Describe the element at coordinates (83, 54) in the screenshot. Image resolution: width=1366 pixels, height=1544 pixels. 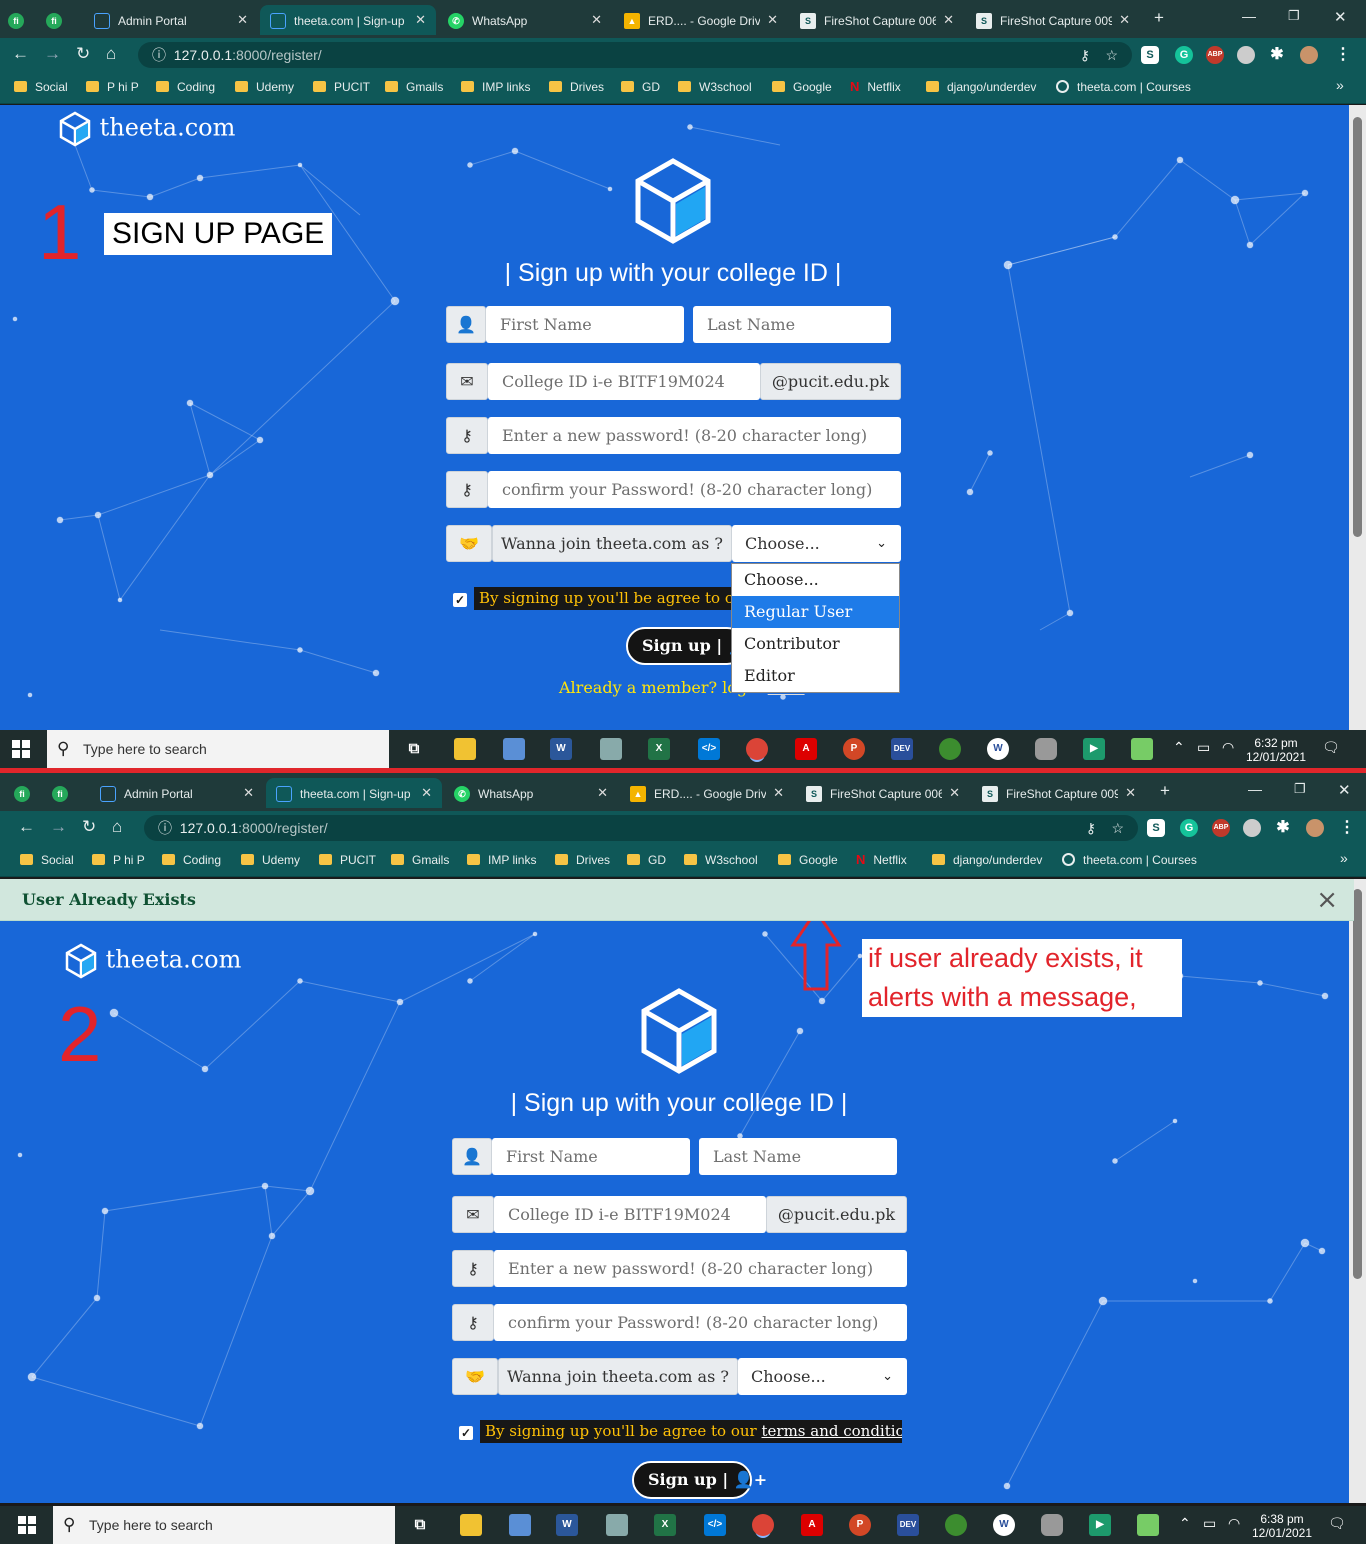
I see `reload-icon: ↻` at that location.